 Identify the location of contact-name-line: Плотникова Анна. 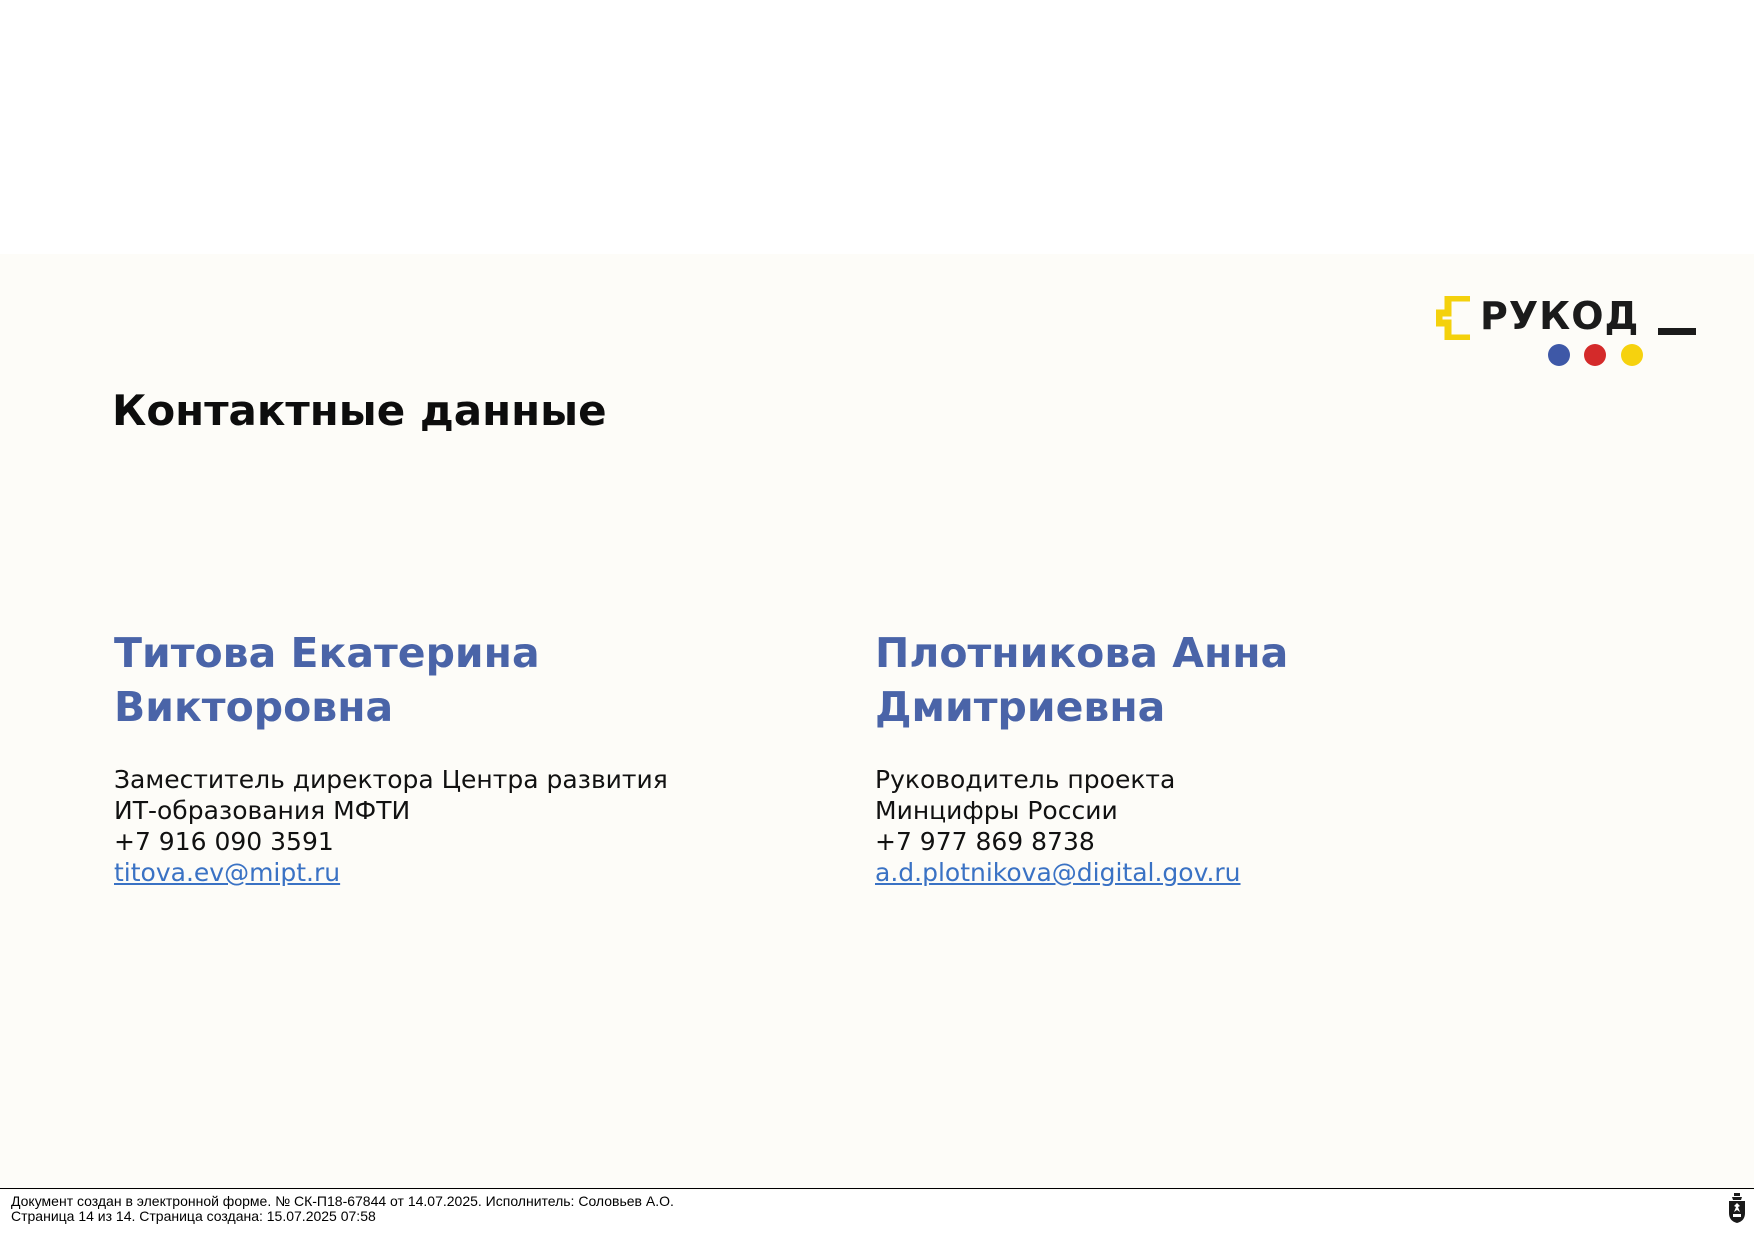
(1082, 653).